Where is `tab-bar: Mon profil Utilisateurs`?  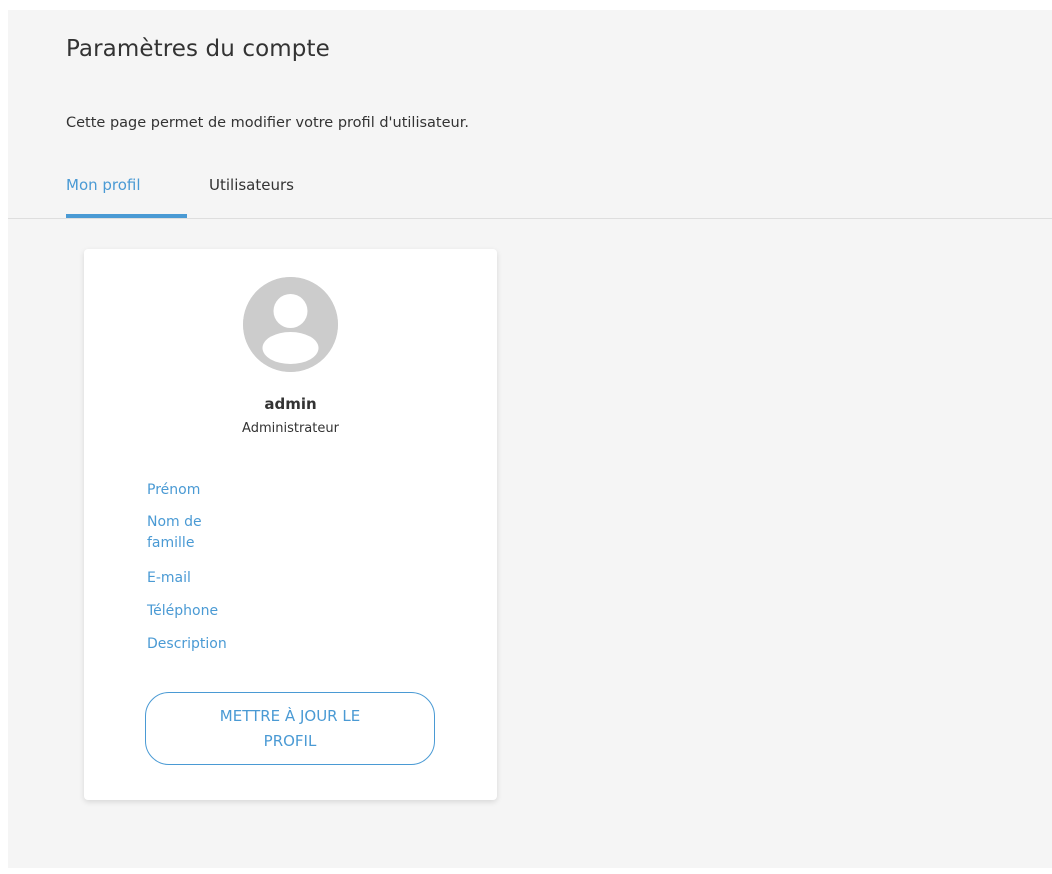
tab-bar: Mon profil Utilisateurs is located at coordinates (530, 194).